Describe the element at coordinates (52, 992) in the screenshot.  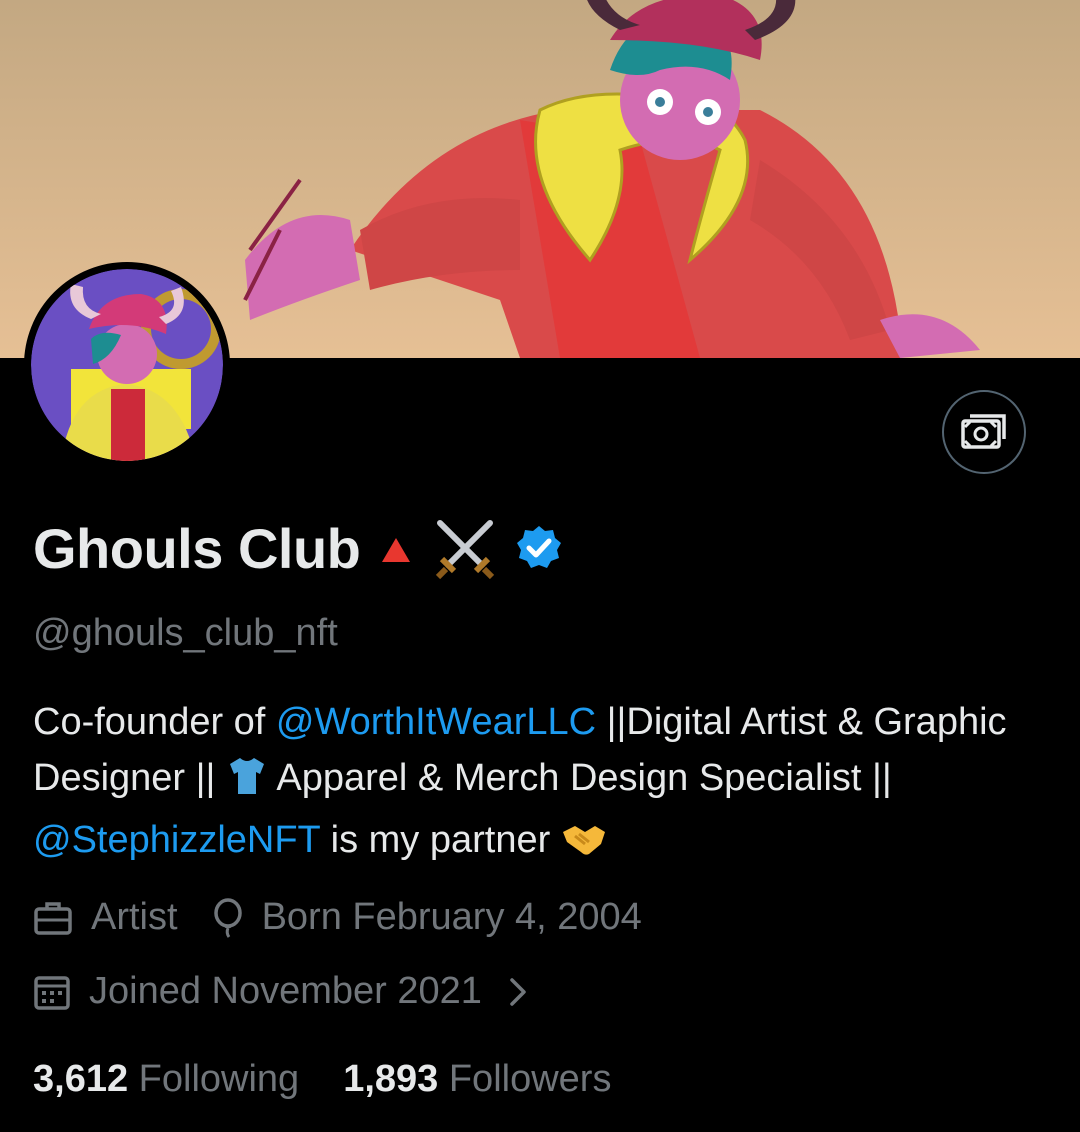
I see `calendar-icon` at that location.